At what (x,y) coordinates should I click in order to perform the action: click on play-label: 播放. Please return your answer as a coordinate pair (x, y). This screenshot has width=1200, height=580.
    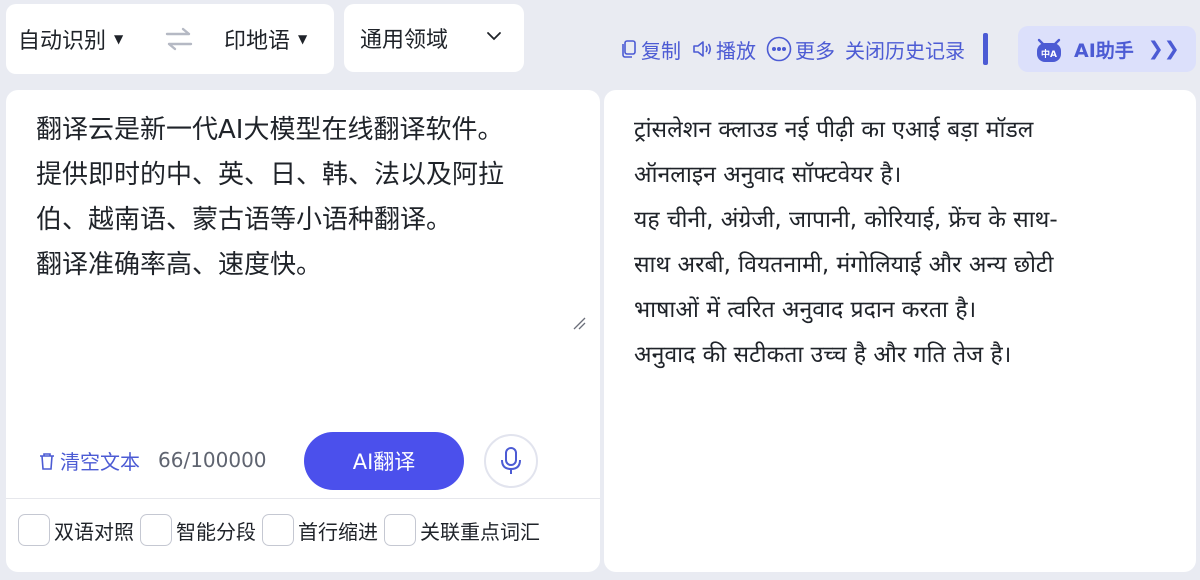
    Looking at the image, I should click on (736, 50).